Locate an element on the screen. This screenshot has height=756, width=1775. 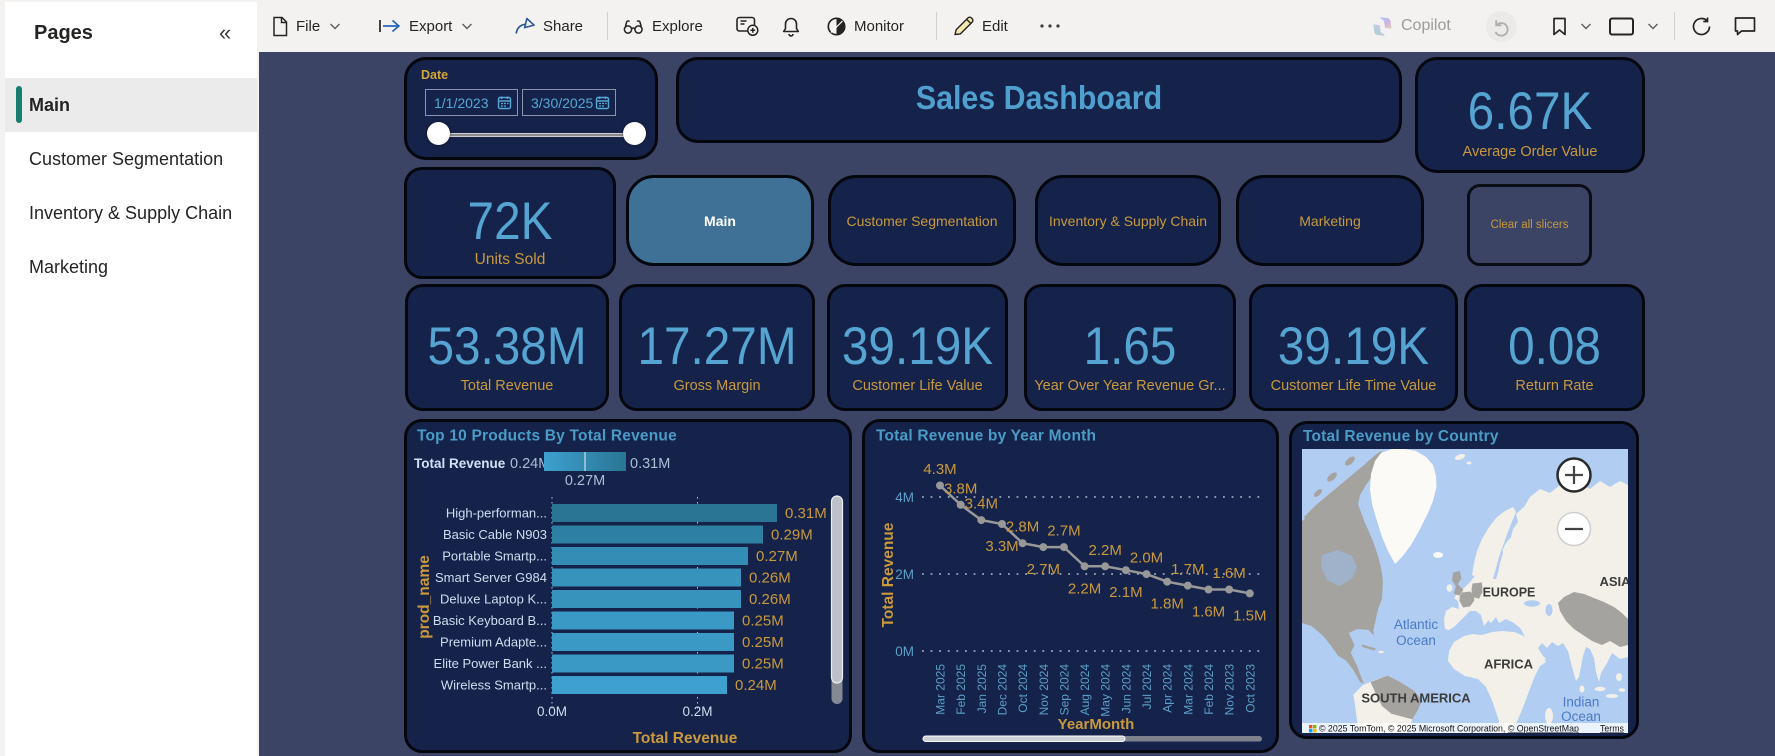
svg-text: YearMonth is located at coordinates (1096, 724).